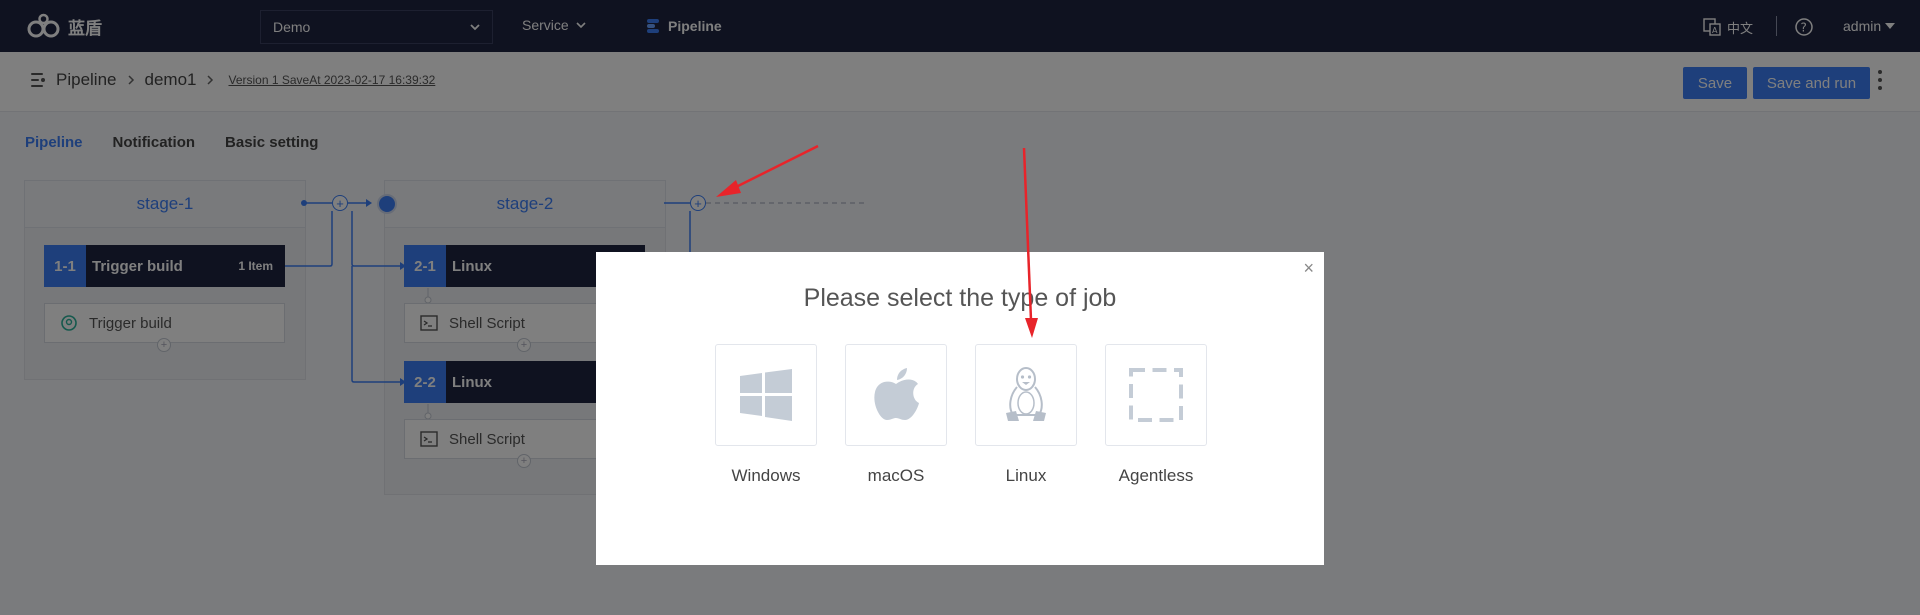  I want to click on option-label: macOS, so click(896, 475).